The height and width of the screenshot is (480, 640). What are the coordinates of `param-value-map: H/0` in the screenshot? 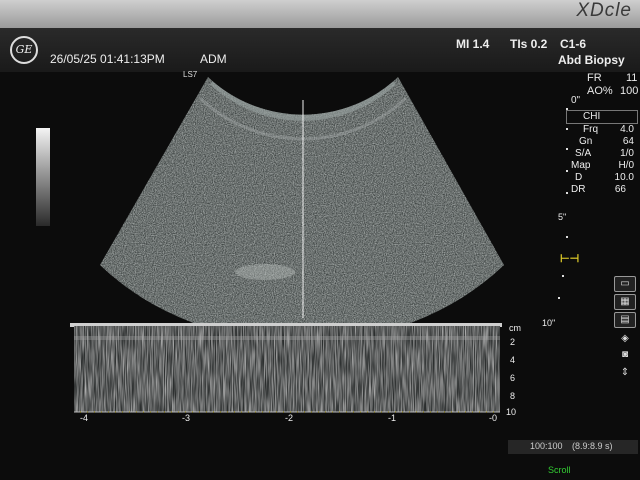 It's located at (626, 165).